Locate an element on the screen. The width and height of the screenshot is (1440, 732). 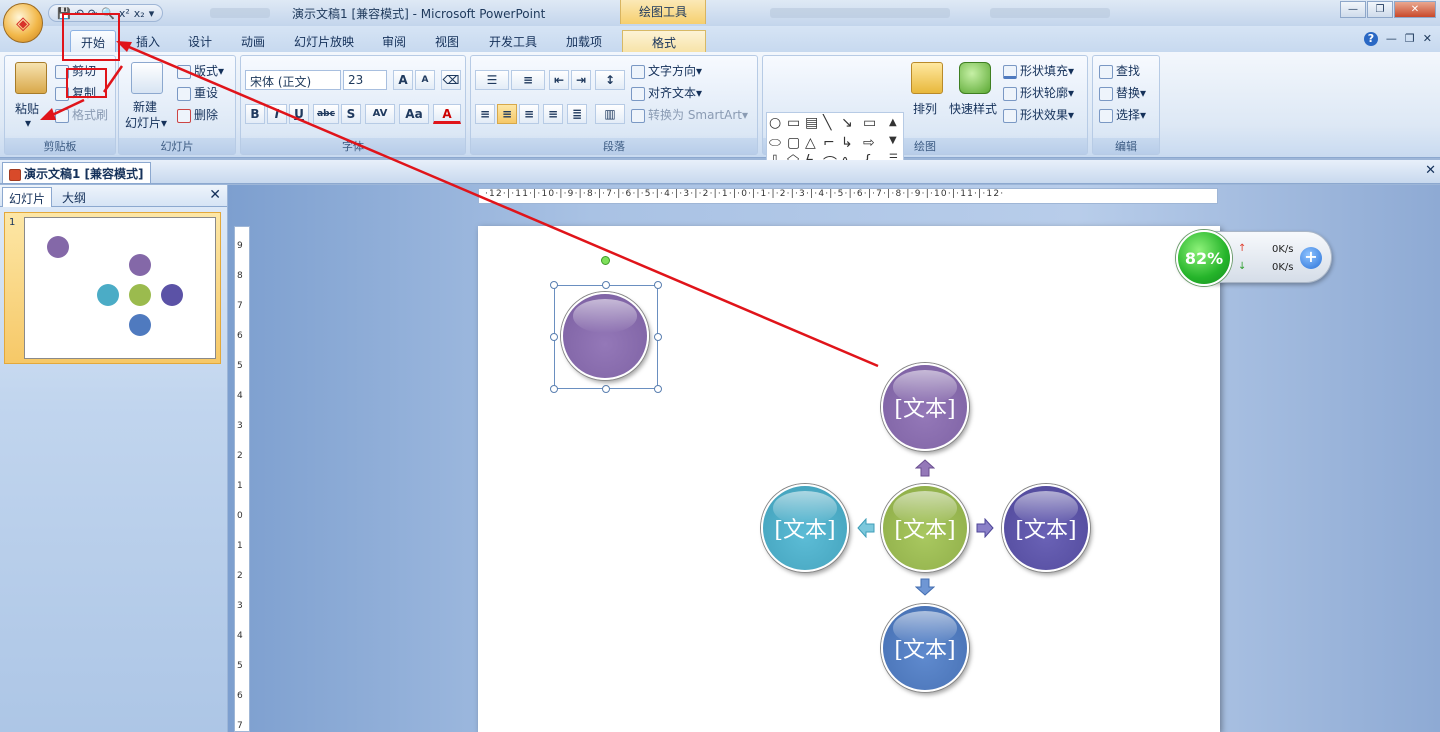
justify-button: ≡ is located at coordinates (553, 114).